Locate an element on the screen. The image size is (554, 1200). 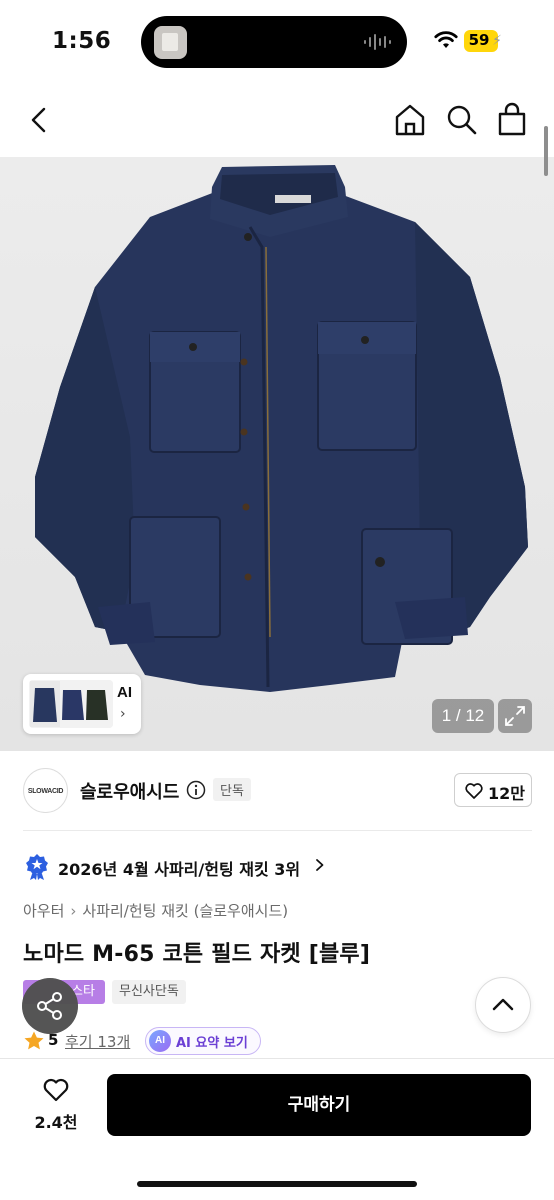
wishlist-count: 2.4천 is located at coordinates (56, 1122).